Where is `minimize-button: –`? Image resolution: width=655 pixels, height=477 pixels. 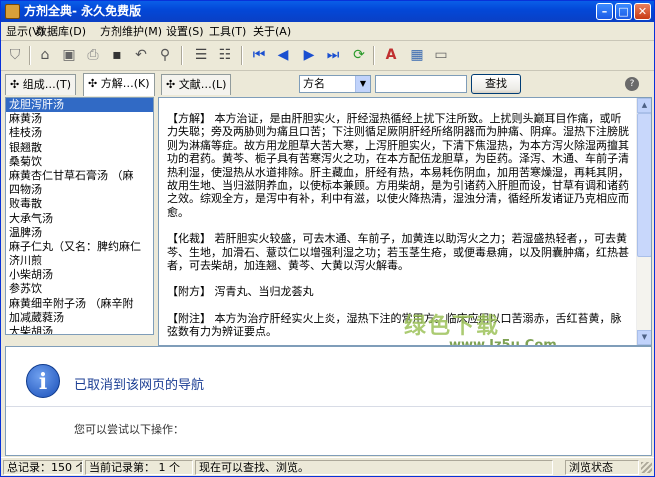
minimize-button: – is located at coordinates (604, 11).